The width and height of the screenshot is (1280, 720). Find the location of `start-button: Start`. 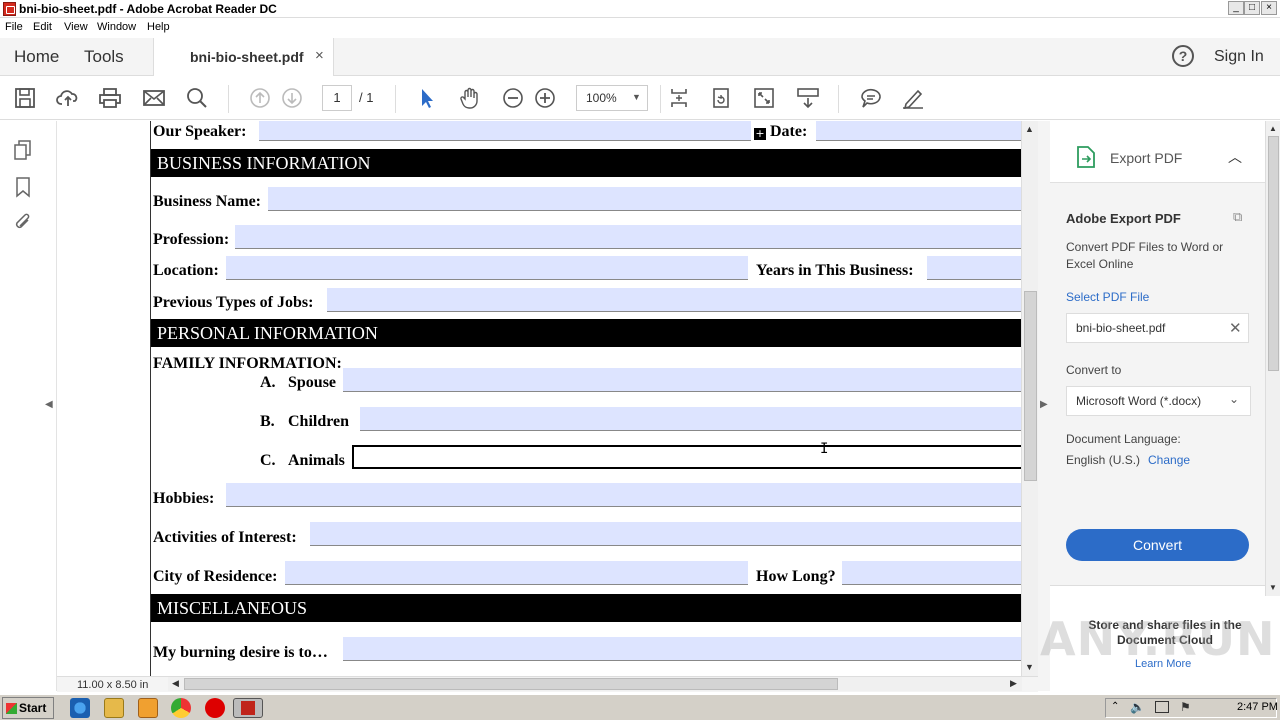

start-button: Start is located at coordinates (28, 708).